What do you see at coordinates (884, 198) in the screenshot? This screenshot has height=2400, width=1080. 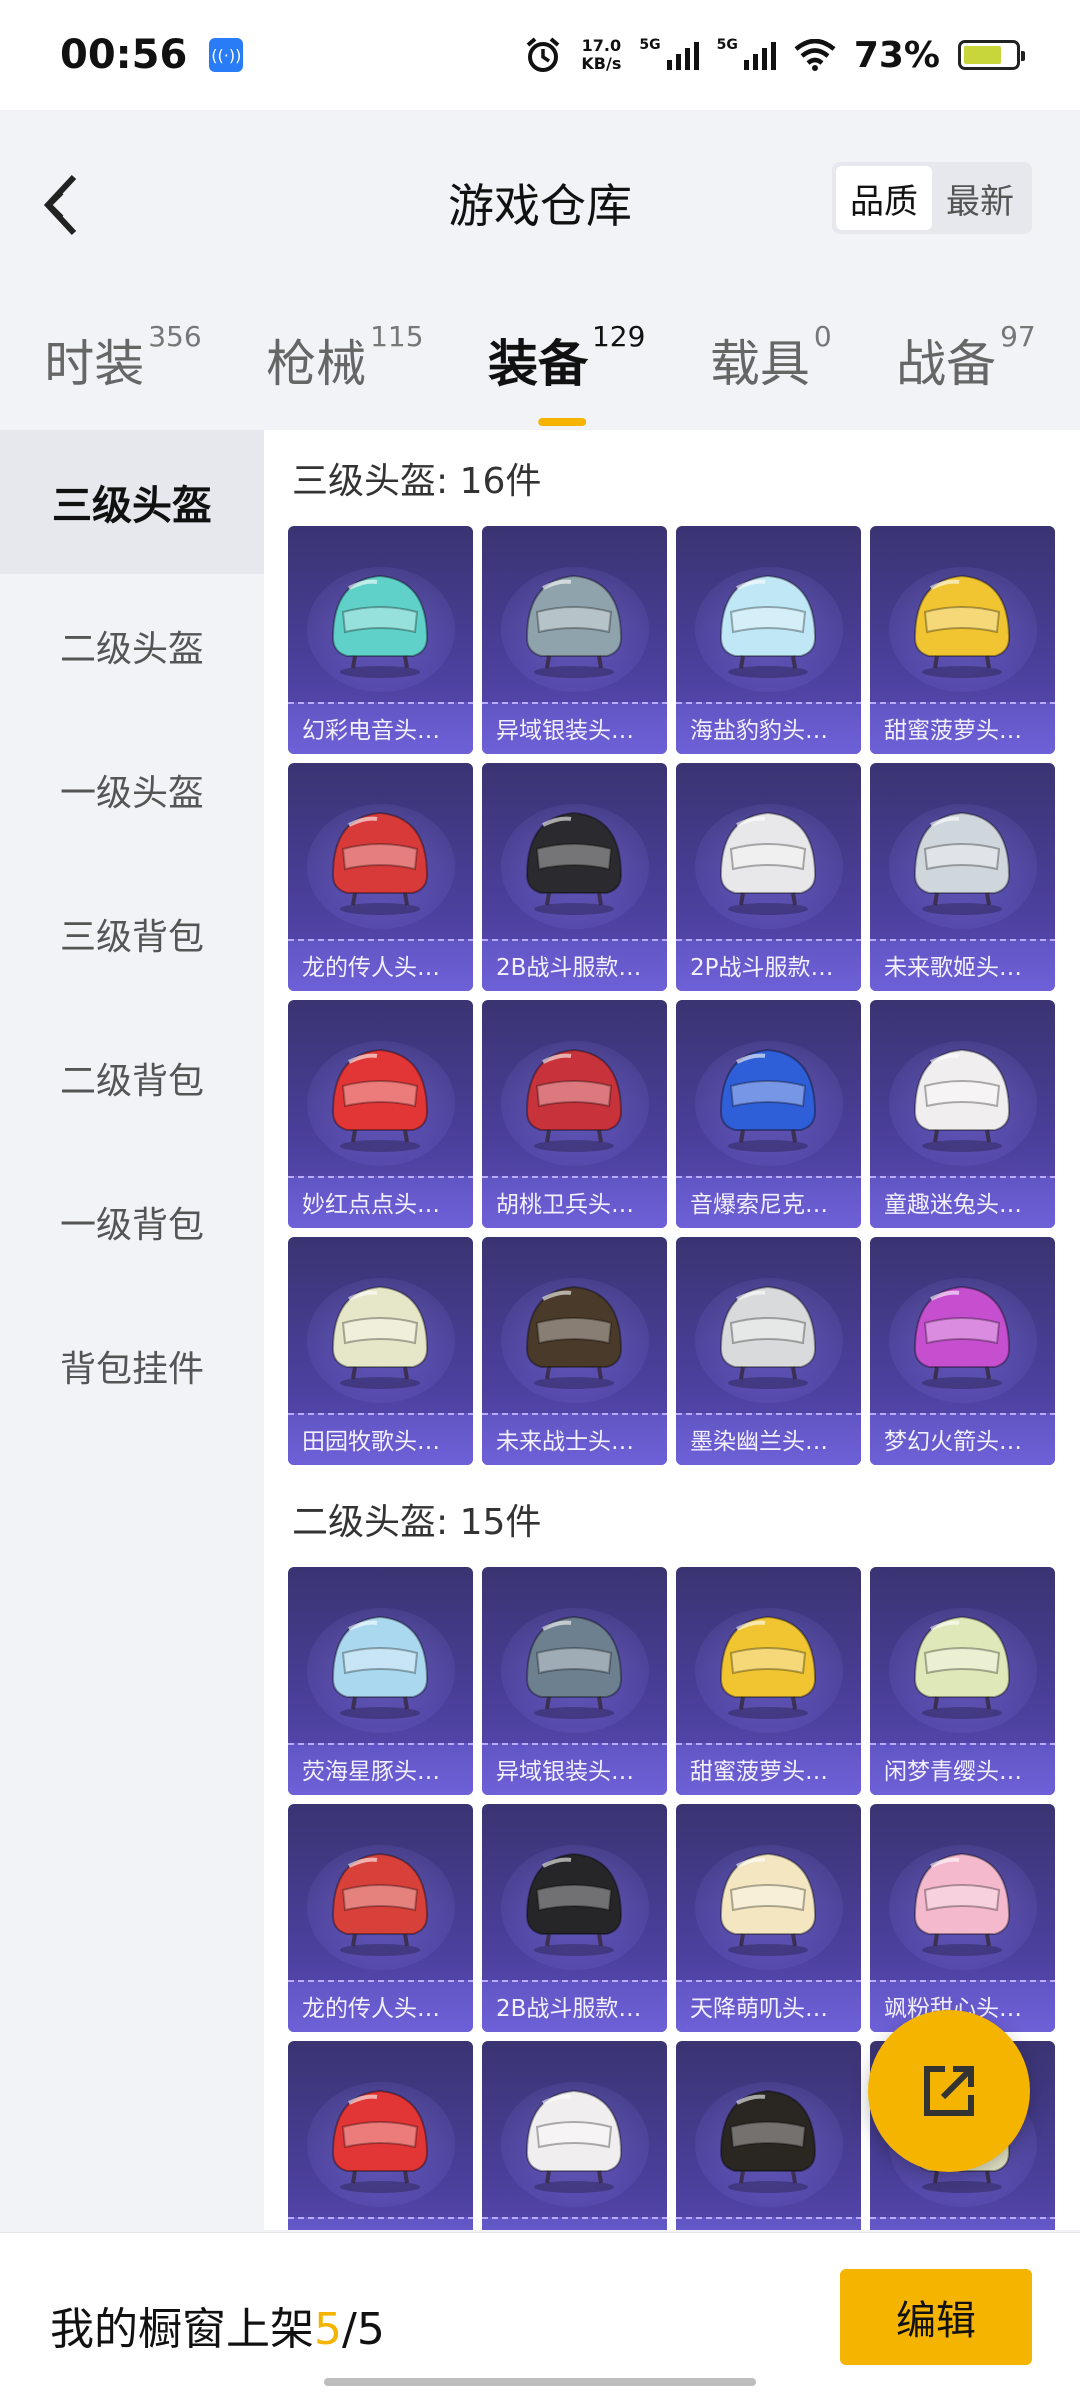 I see `sort-option-quality: 品质` at bounding box center [884, 198].